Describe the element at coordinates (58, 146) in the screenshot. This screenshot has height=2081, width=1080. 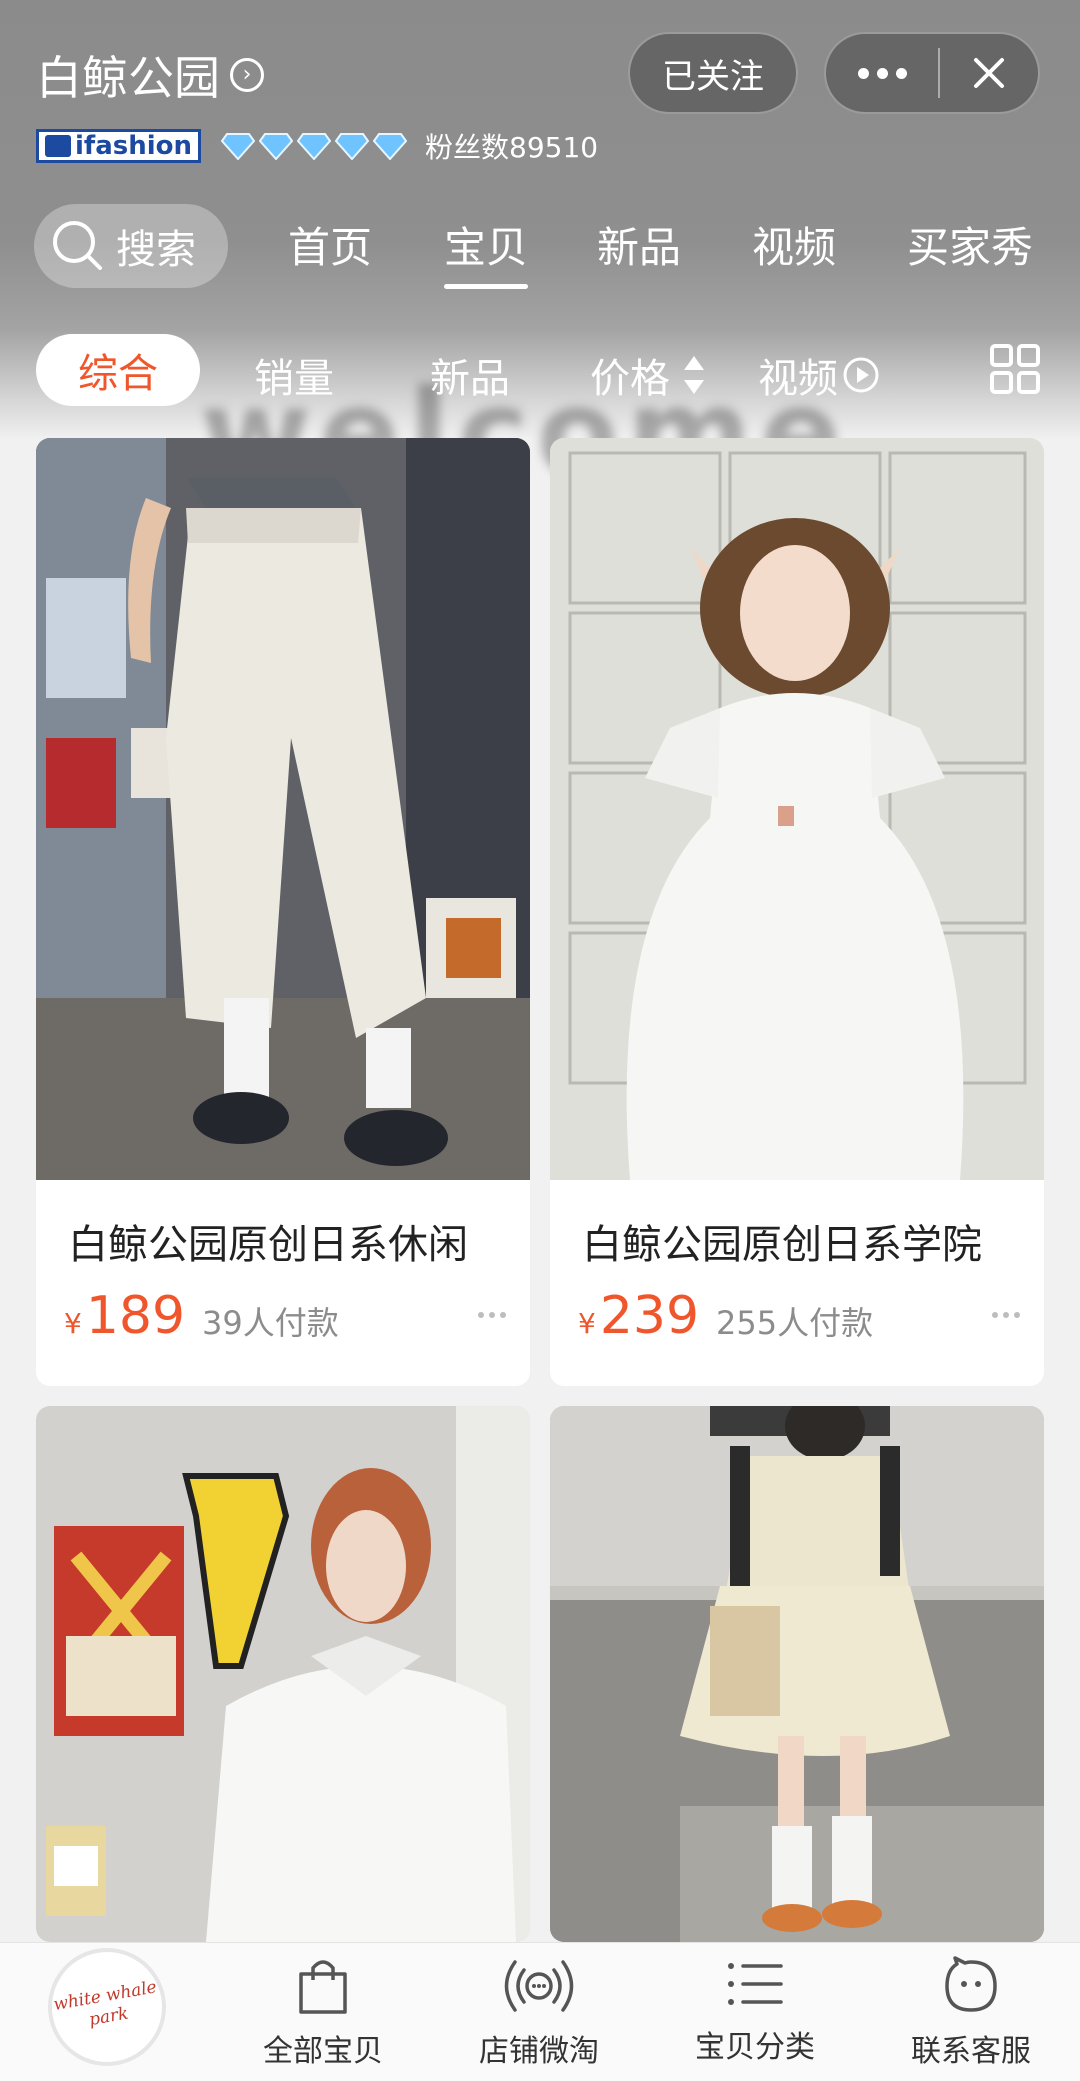
I see `tmall-cat-icon` at that location.